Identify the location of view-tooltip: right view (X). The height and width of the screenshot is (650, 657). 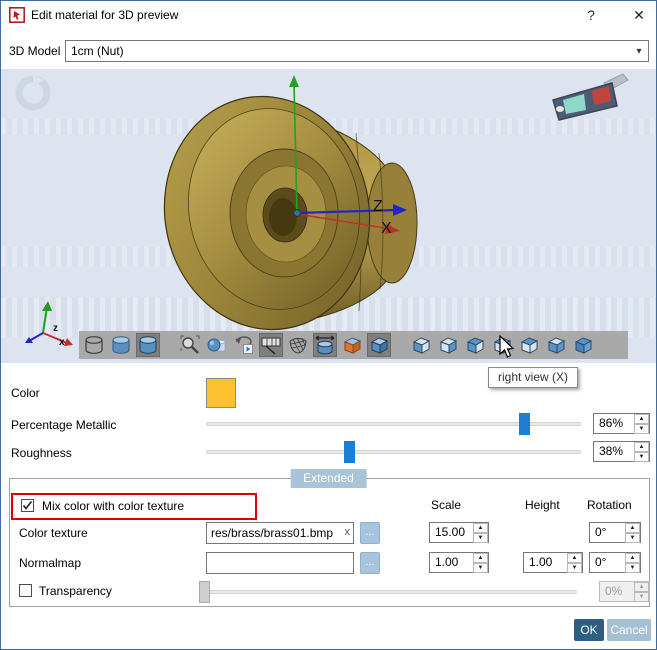
(533, 377).